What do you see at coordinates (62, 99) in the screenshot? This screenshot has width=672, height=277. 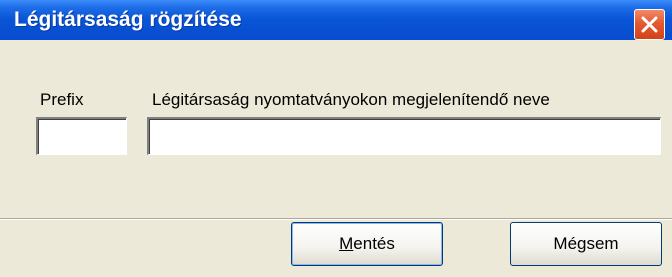 I see `prefix-label: Prefix` at bounding box center [62, 99].